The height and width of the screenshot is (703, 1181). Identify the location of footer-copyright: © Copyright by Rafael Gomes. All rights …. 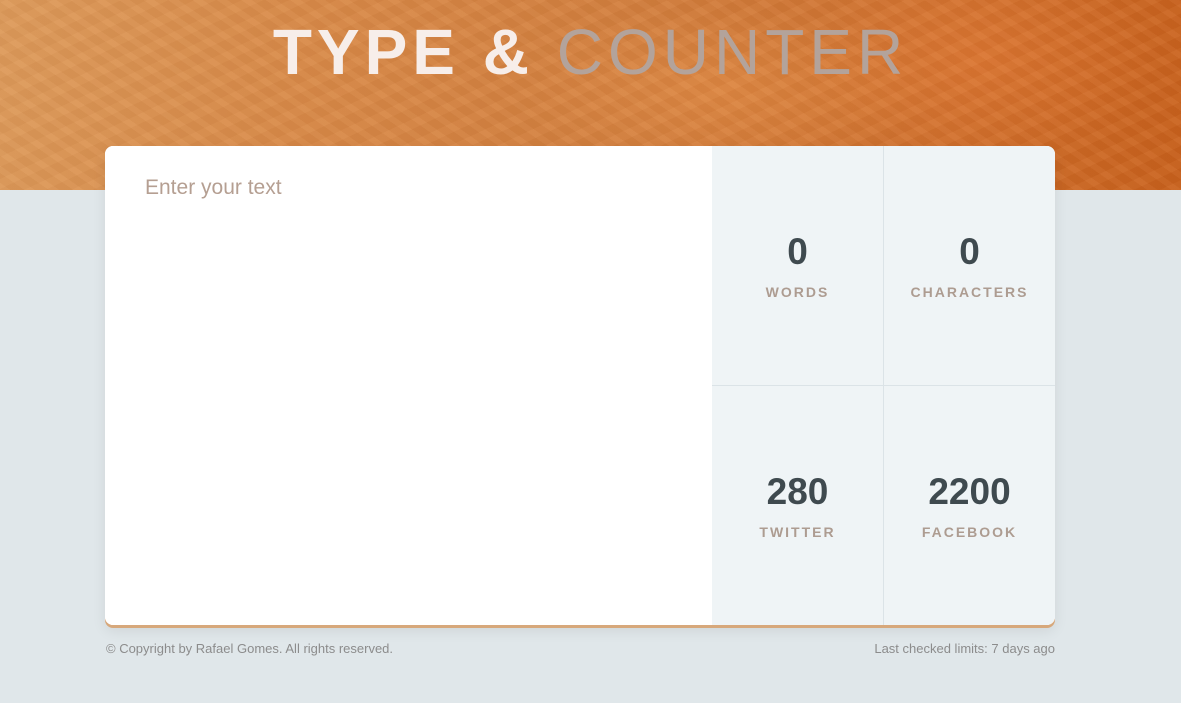
(250, 648).